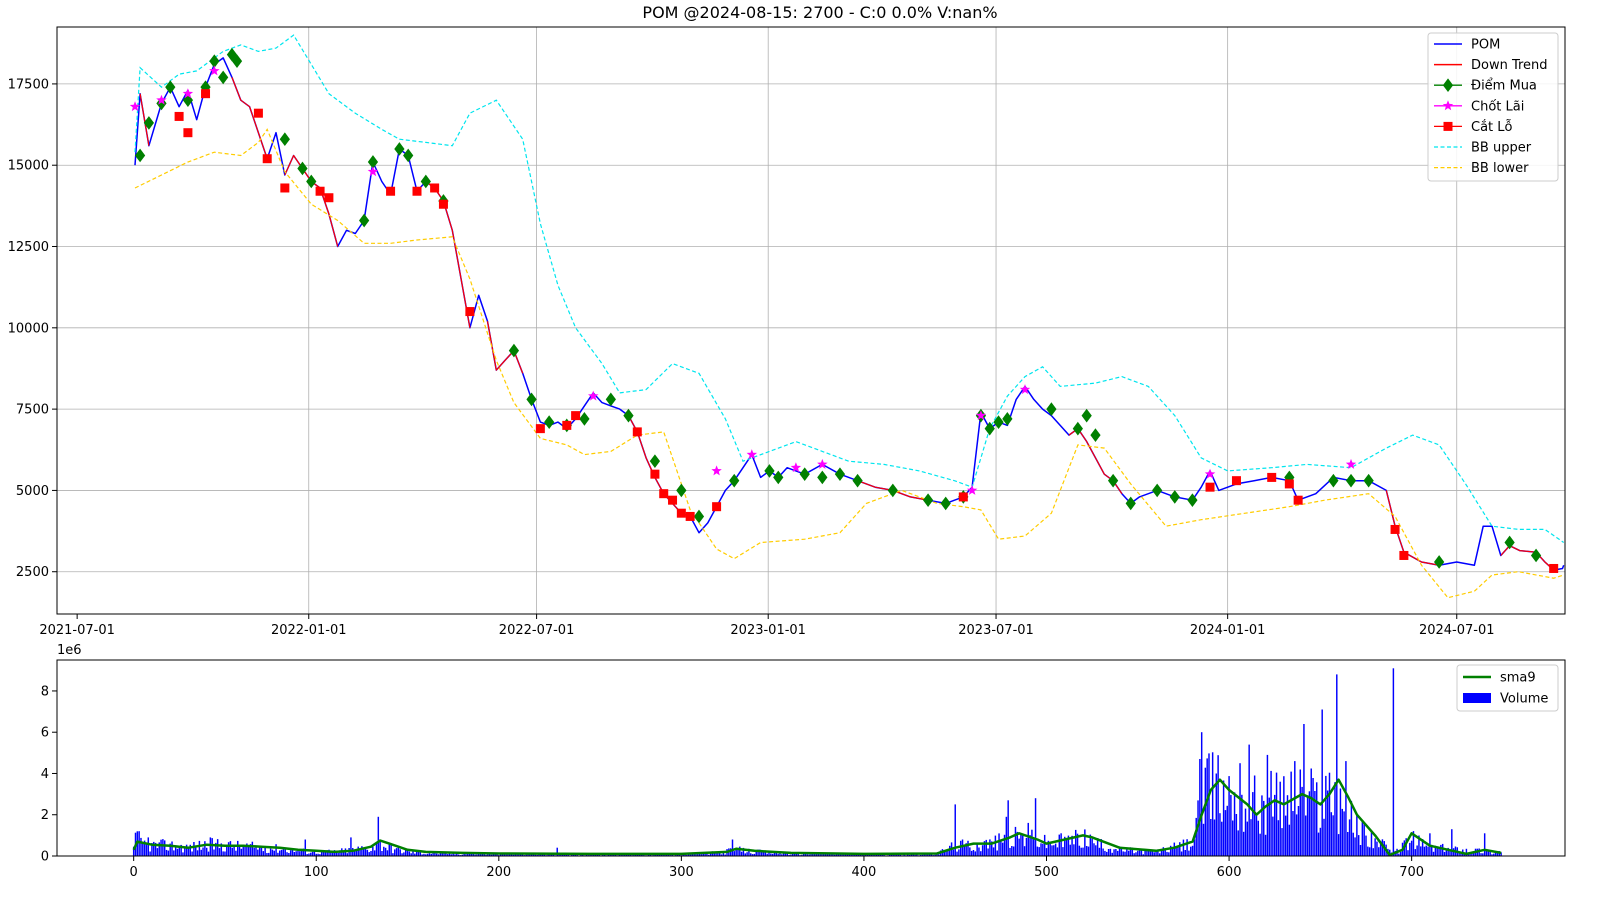  What do you see at coordinates (1507, 688) in the screenshot?
I see `volume-legend: sma9 Volume` at bounding box center [1507, 688].